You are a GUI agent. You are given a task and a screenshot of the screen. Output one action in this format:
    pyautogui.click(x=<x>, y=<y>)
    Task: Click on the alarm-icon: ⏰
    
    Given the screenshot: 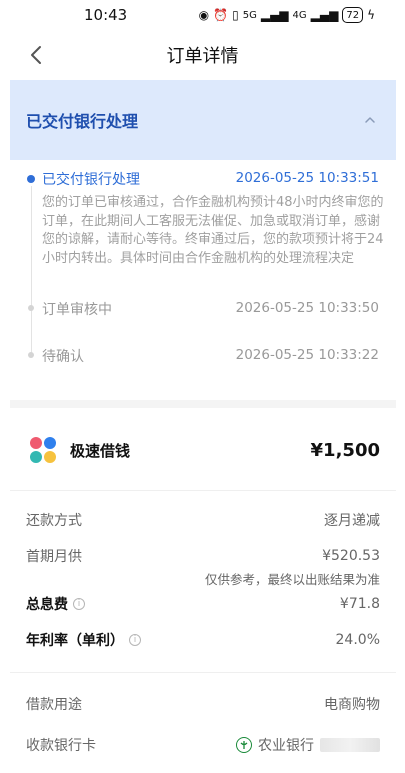 What is the action you would take?
    pyautogui.click(x=221, y=15)
    